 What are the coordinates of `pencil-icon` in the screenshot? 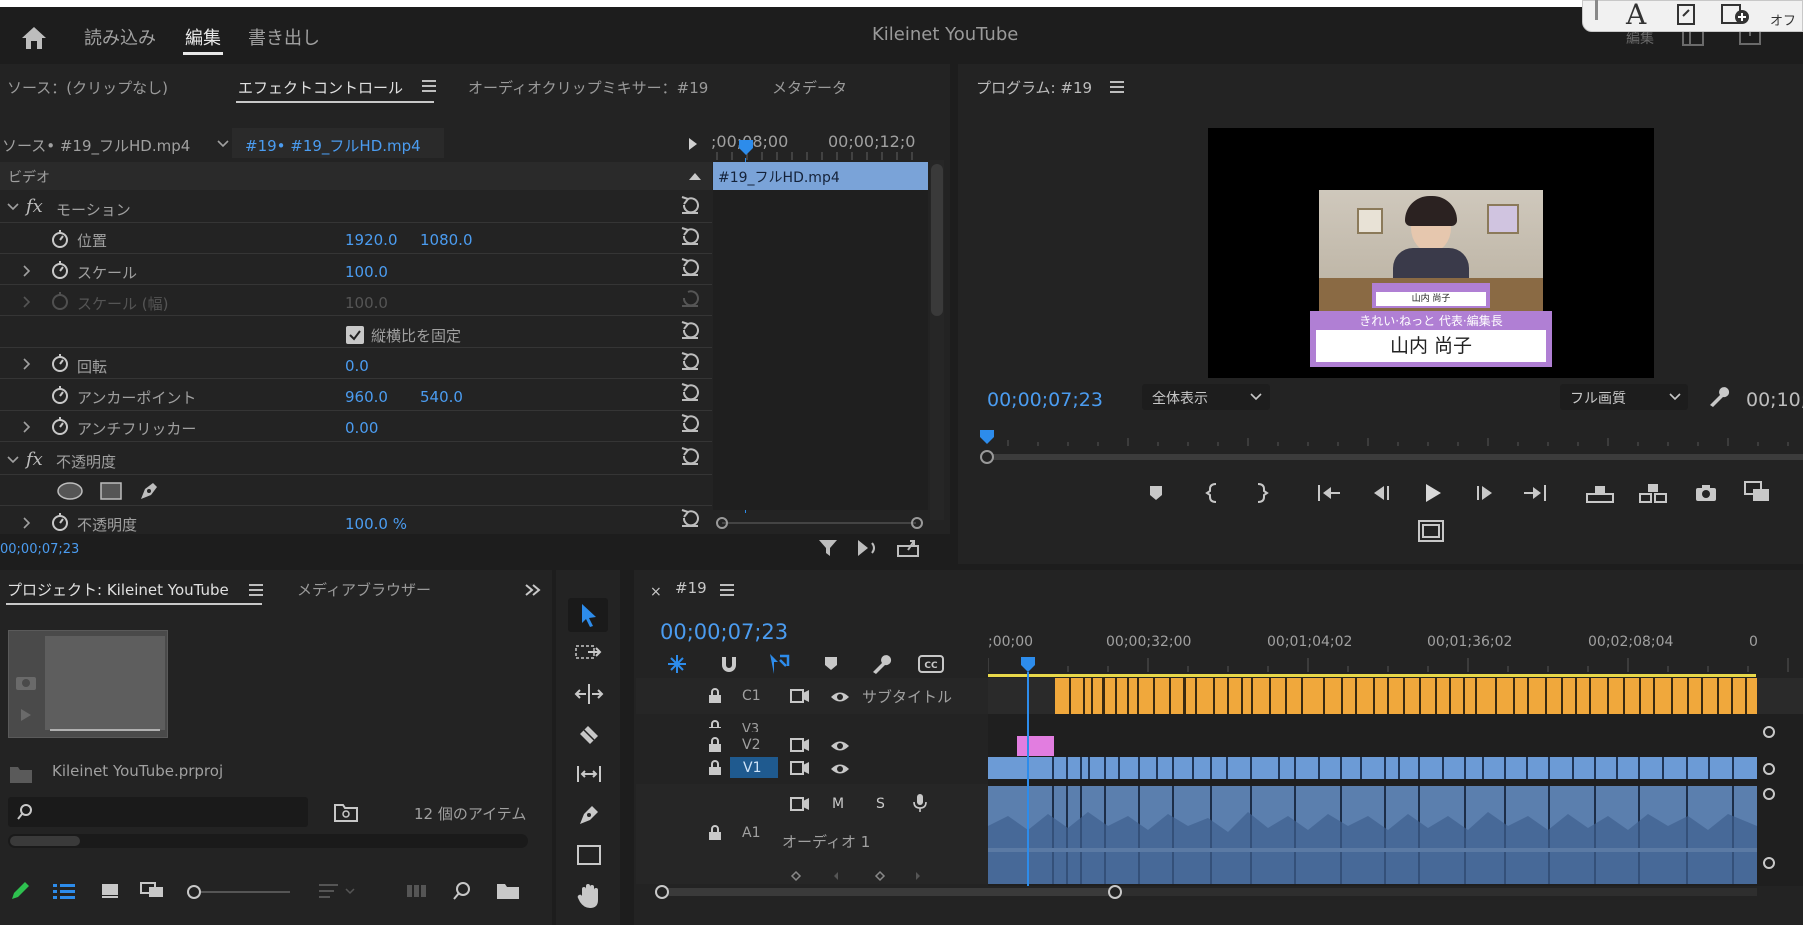 It's located at (20, 891).